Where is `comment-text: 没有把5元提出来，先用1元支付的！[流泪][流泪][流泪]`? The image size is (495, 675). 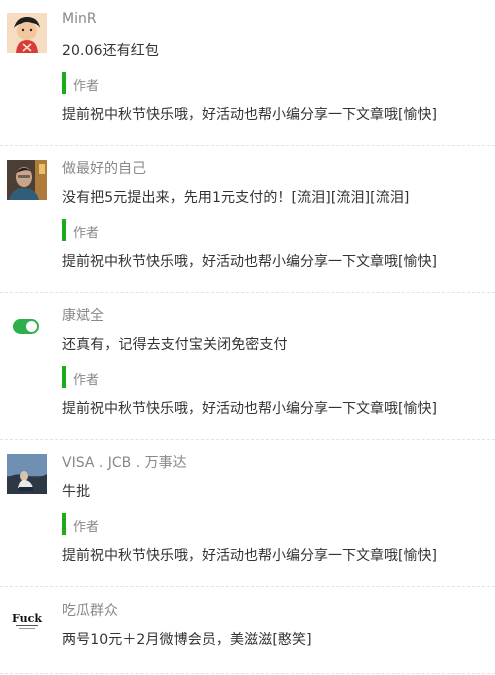
comment-text: 没有把5元提出来，先用1元支付的！[流泪][流泪][流泪] is located at coordinates (236, 198).